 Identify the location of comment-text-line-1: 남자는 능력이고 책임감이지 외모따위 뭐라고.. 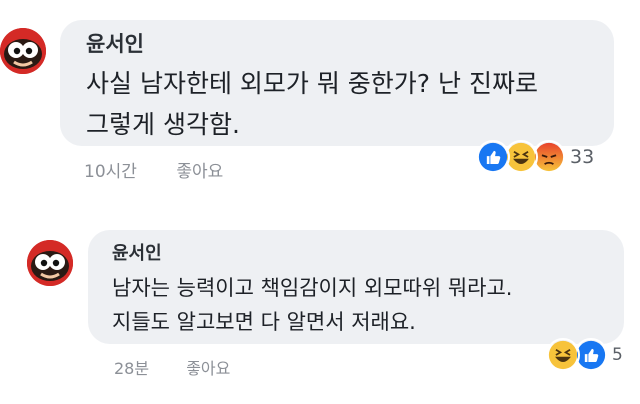
(312, 288).